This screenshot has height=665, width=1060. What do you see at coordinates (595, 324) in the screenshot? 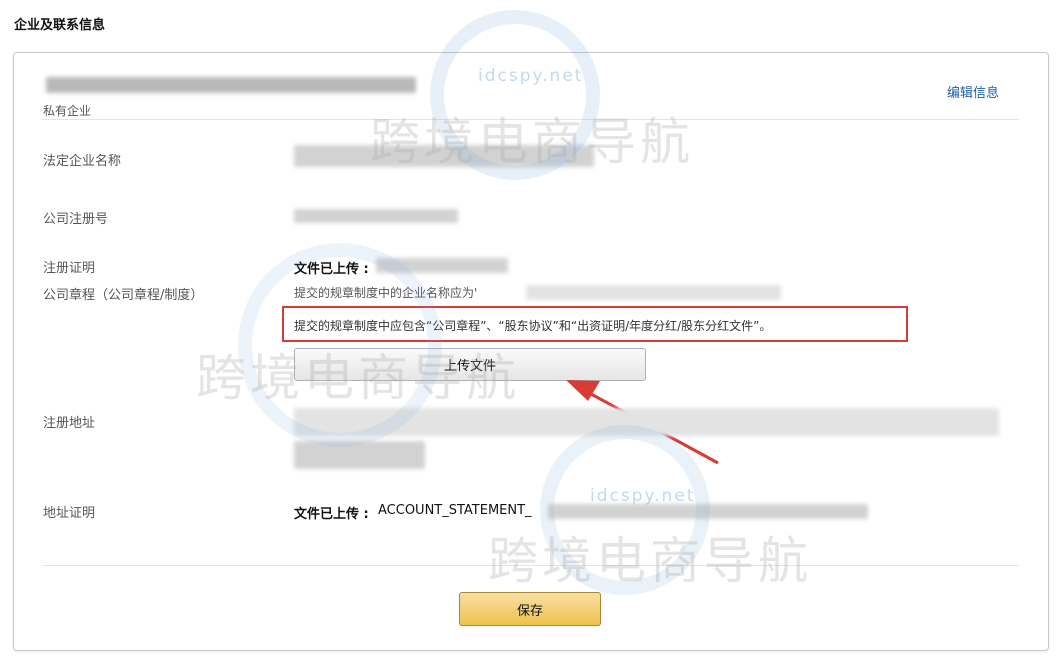
I see `annotation-highlight-box` at bounding box center [595, 324].